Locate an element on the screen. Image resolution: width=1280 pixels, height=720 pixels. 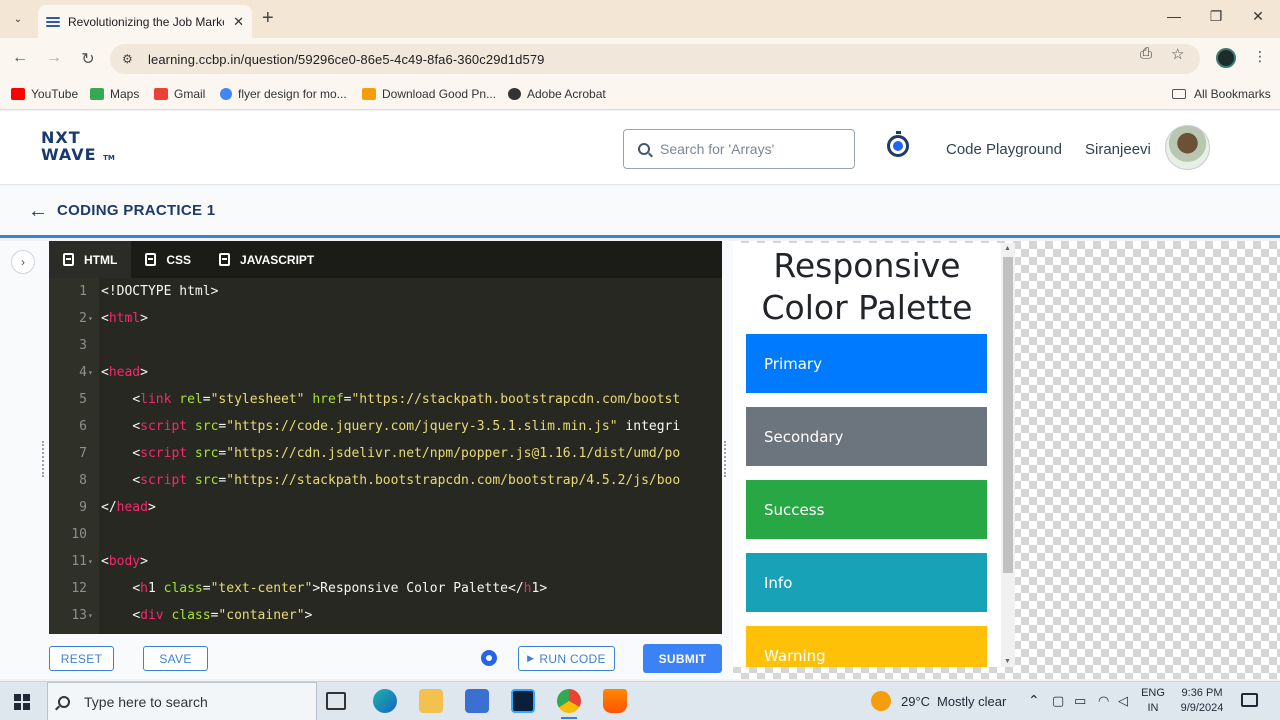
scroll-up-icon: ▲ is located at coordinates (1007, 248).